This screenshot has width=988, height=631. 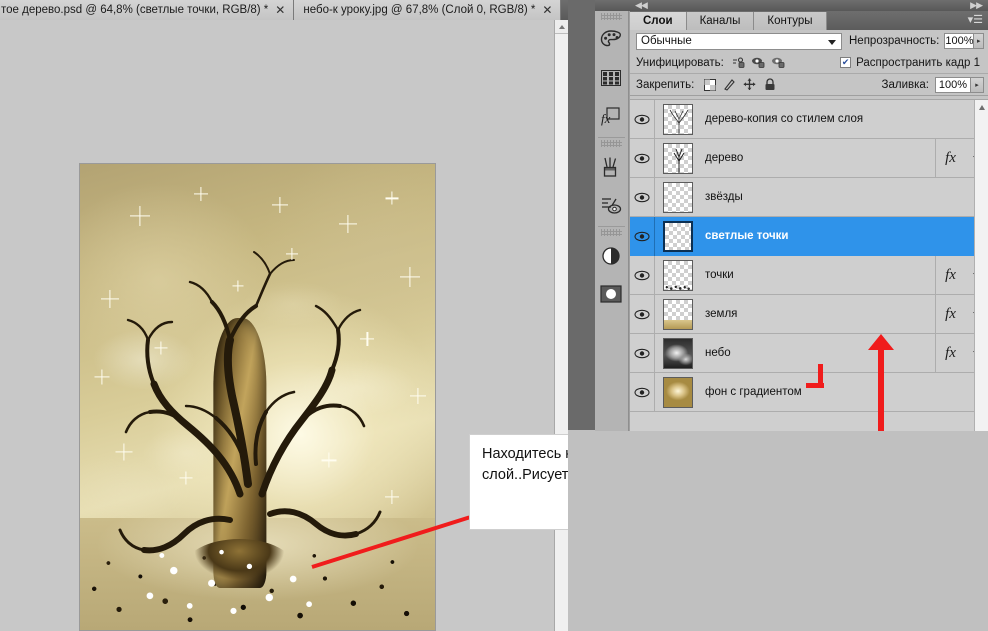 What do you see at coordinates (611, 167) in the screenshot?
I see `brushes-icon` at bounding box center [611, 167].